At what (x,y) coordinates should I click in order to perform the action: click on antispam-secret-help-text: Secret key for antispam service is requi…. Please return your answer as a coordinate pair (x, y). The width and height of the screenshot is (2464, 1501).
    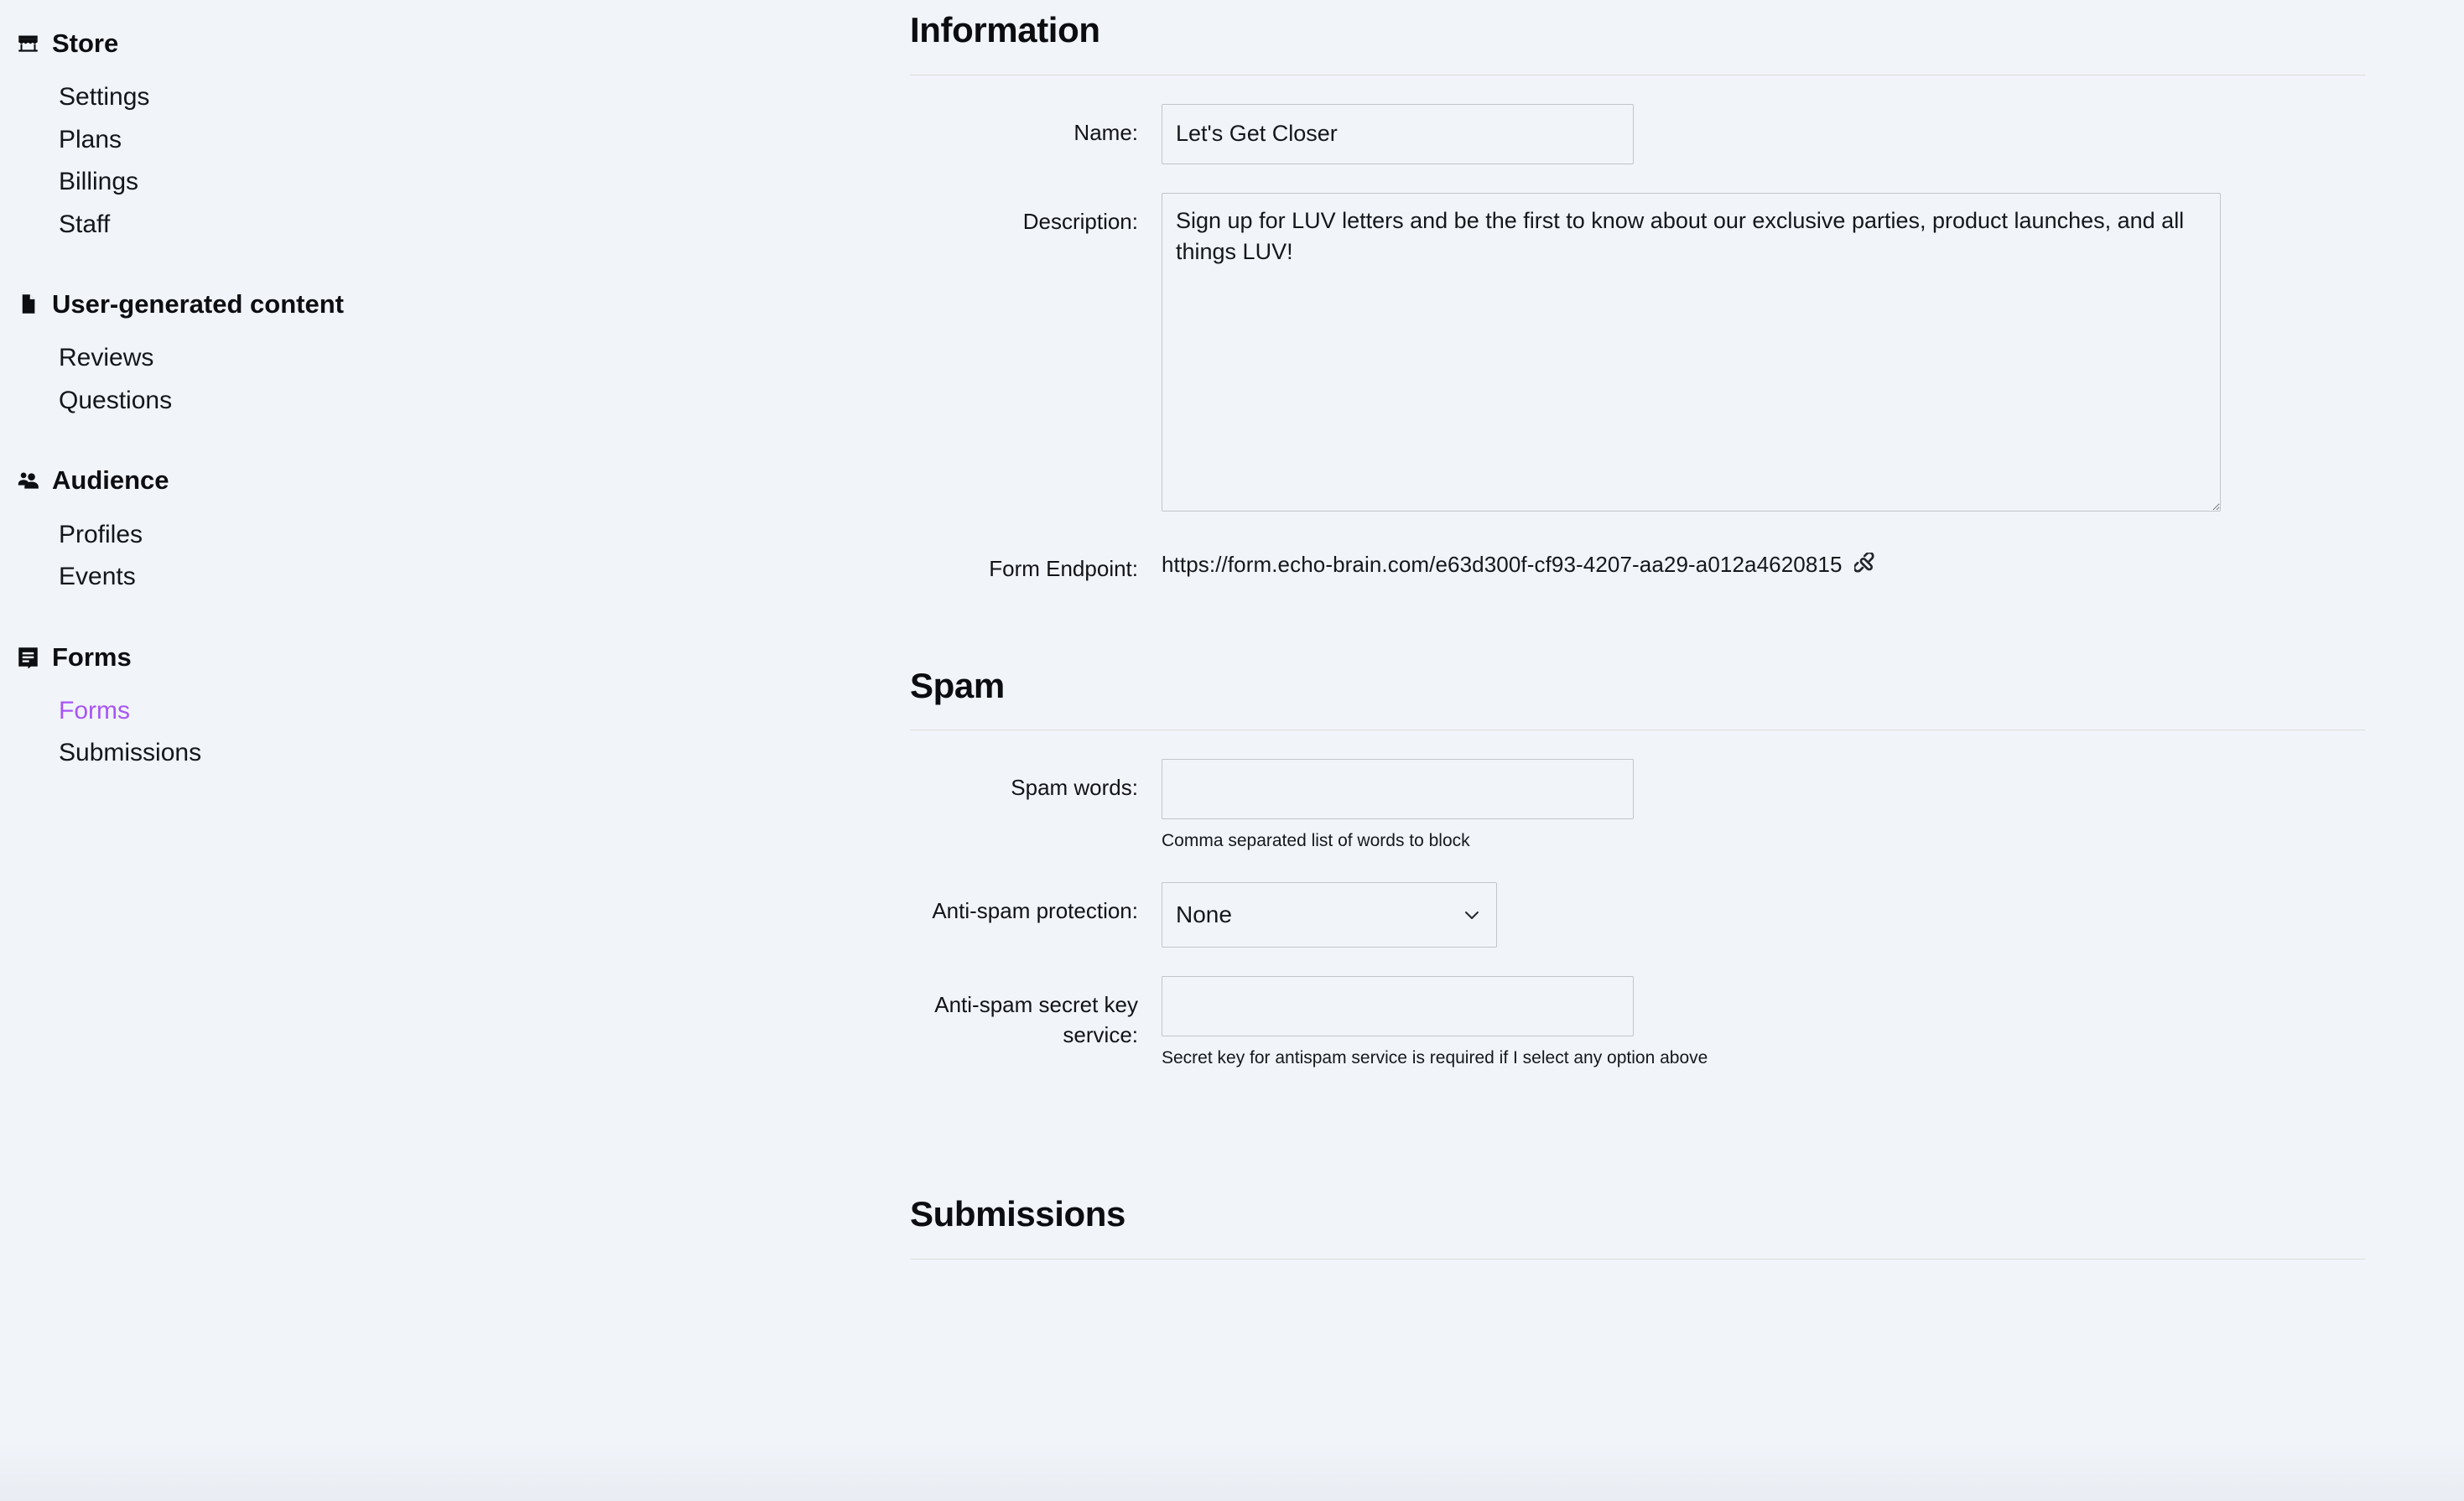
    Looking at the image, I should click on (1435, 1057).